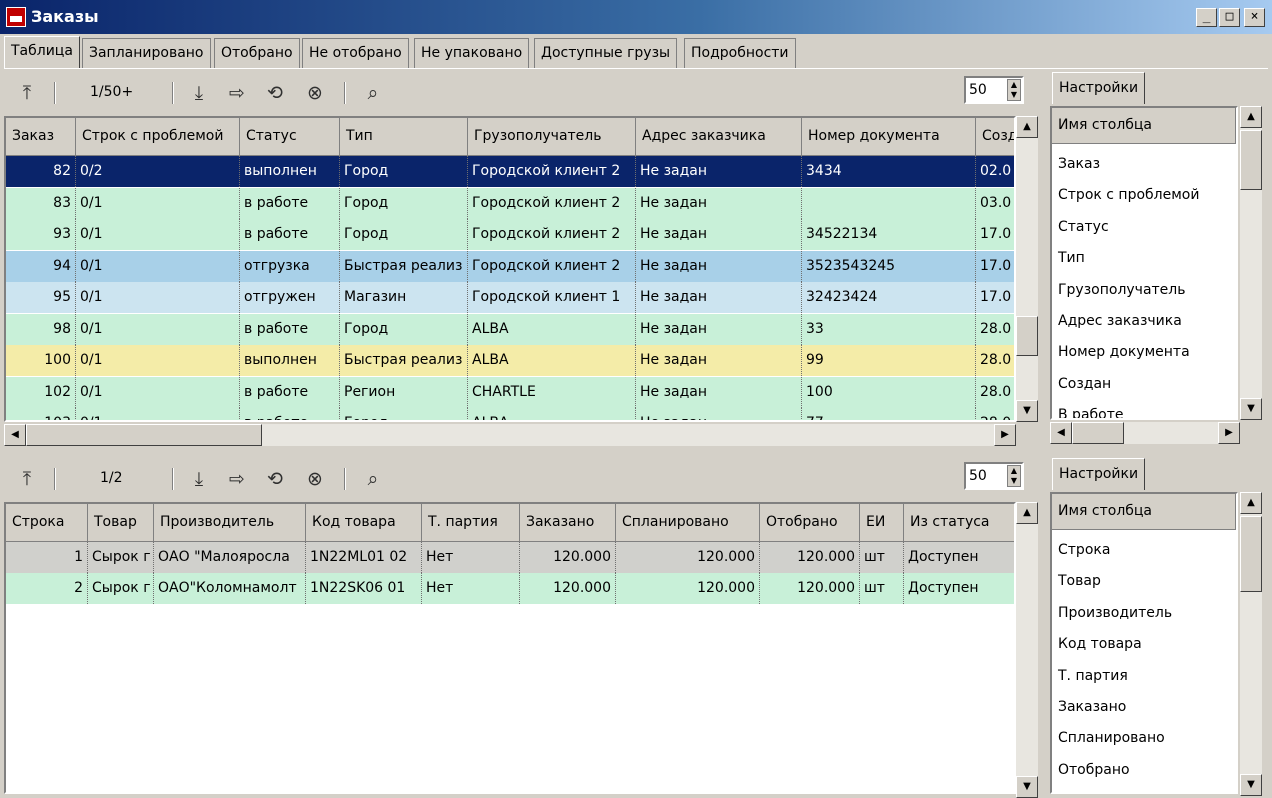 The height and width of the screenshot is (798, 1272). What do you see at coordinates (606, 53) in the screenshot?
I see `tab-available-cargo: Доступные грузы` at bounding box center [606, 53].